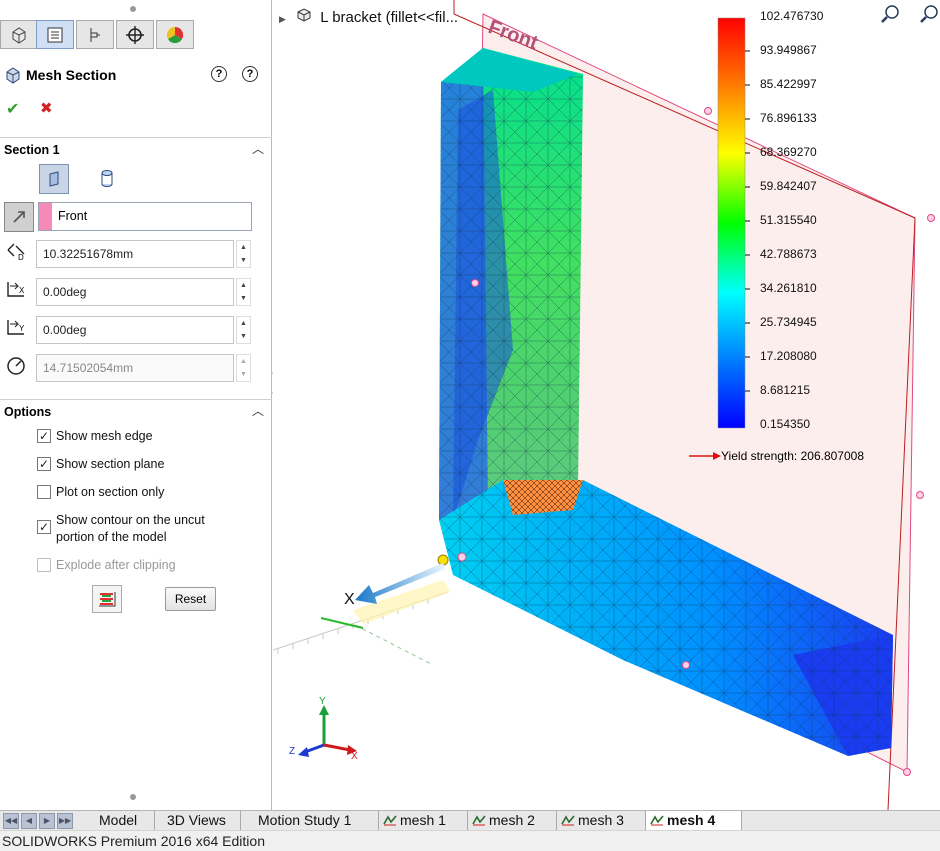 Image resolution: width=940 pixels, height=851 pixels. I want to click on show-contour-uncut-checkbox: ✓, so click(44, 527).